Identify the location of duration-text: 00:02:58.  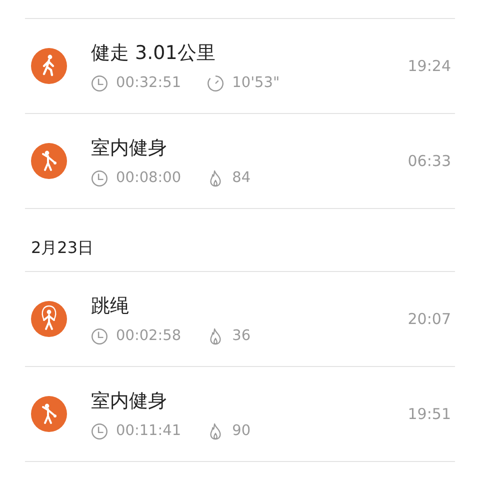
(149, 336).